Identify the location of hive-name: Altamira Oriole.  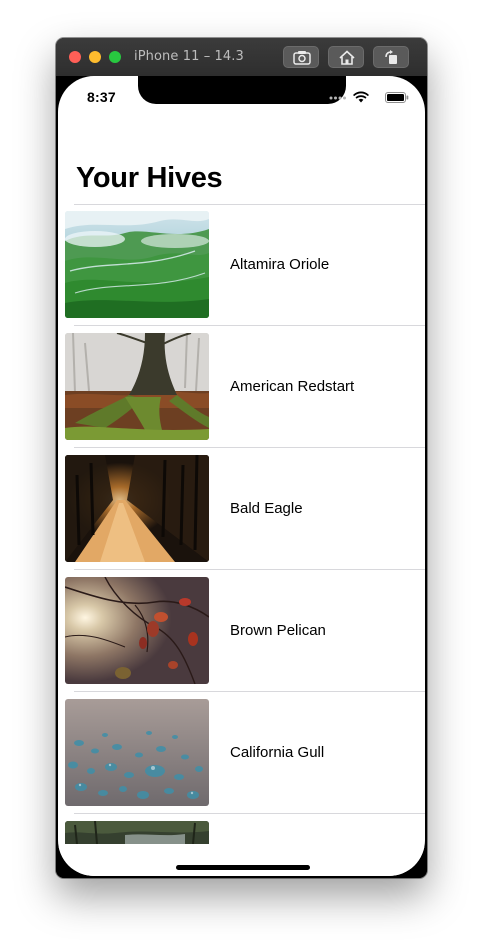
(280, 264).